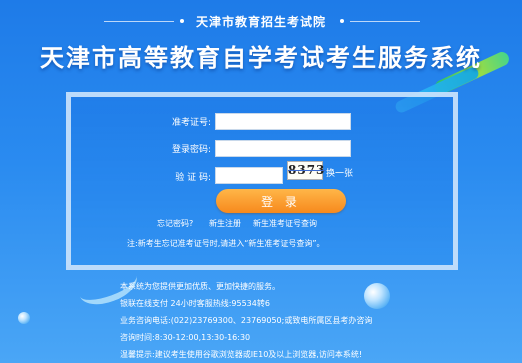 This screenshot has height=363, width=522. Describe the element at coordinates (225, 223) in the screenshot. I see `register-link: 新生注册` at that location.